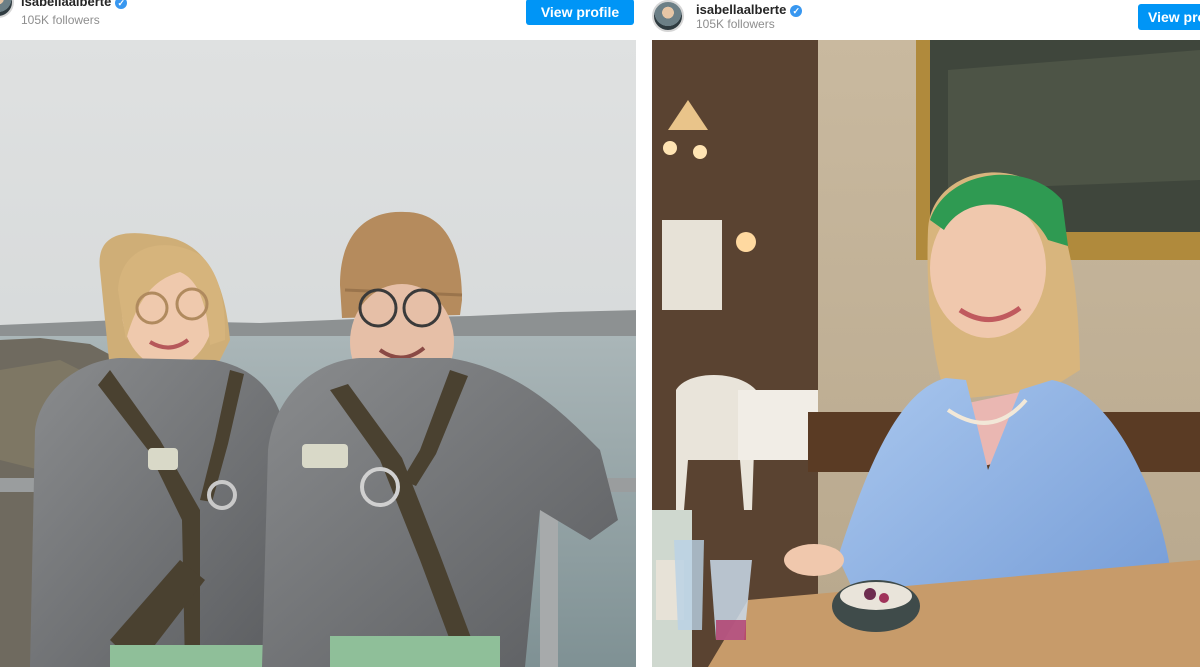 The width and height of the screenshot is (1200, 667). What do you see at coordinates (644, 333) in the screenshot?
I see `post-divider` at bounding box center [644, 333].